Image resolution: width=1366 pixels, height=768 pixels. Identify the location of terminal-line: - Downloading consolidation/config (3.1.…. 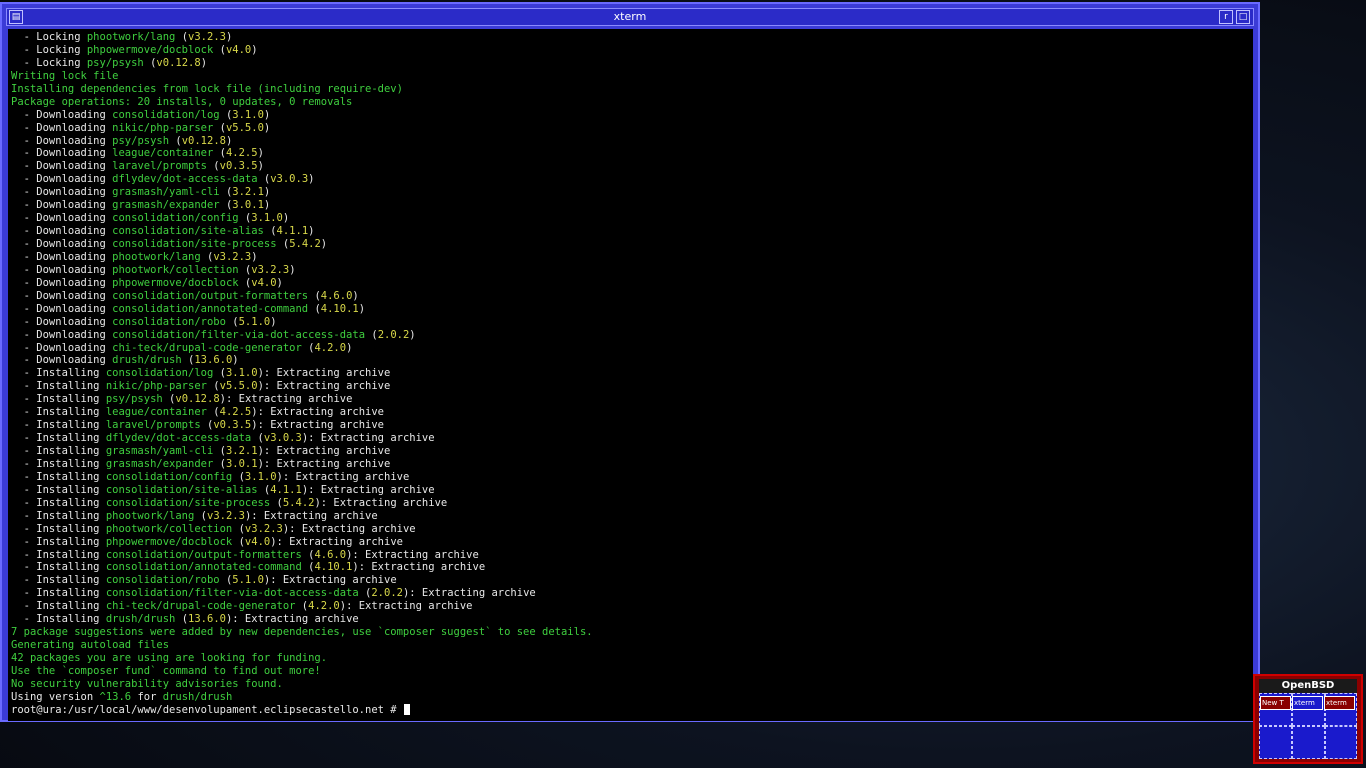
(630, 218).